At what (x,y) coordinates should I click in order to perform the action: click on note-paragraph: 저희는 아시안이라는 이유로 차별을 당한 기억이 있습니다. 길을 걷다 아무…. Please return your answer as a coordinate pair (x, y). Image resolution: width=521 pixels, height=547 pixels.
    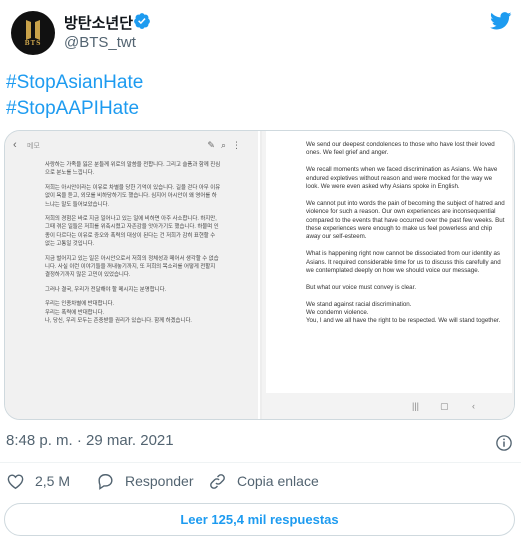
    Looking at the image, I should click on (133, 196).